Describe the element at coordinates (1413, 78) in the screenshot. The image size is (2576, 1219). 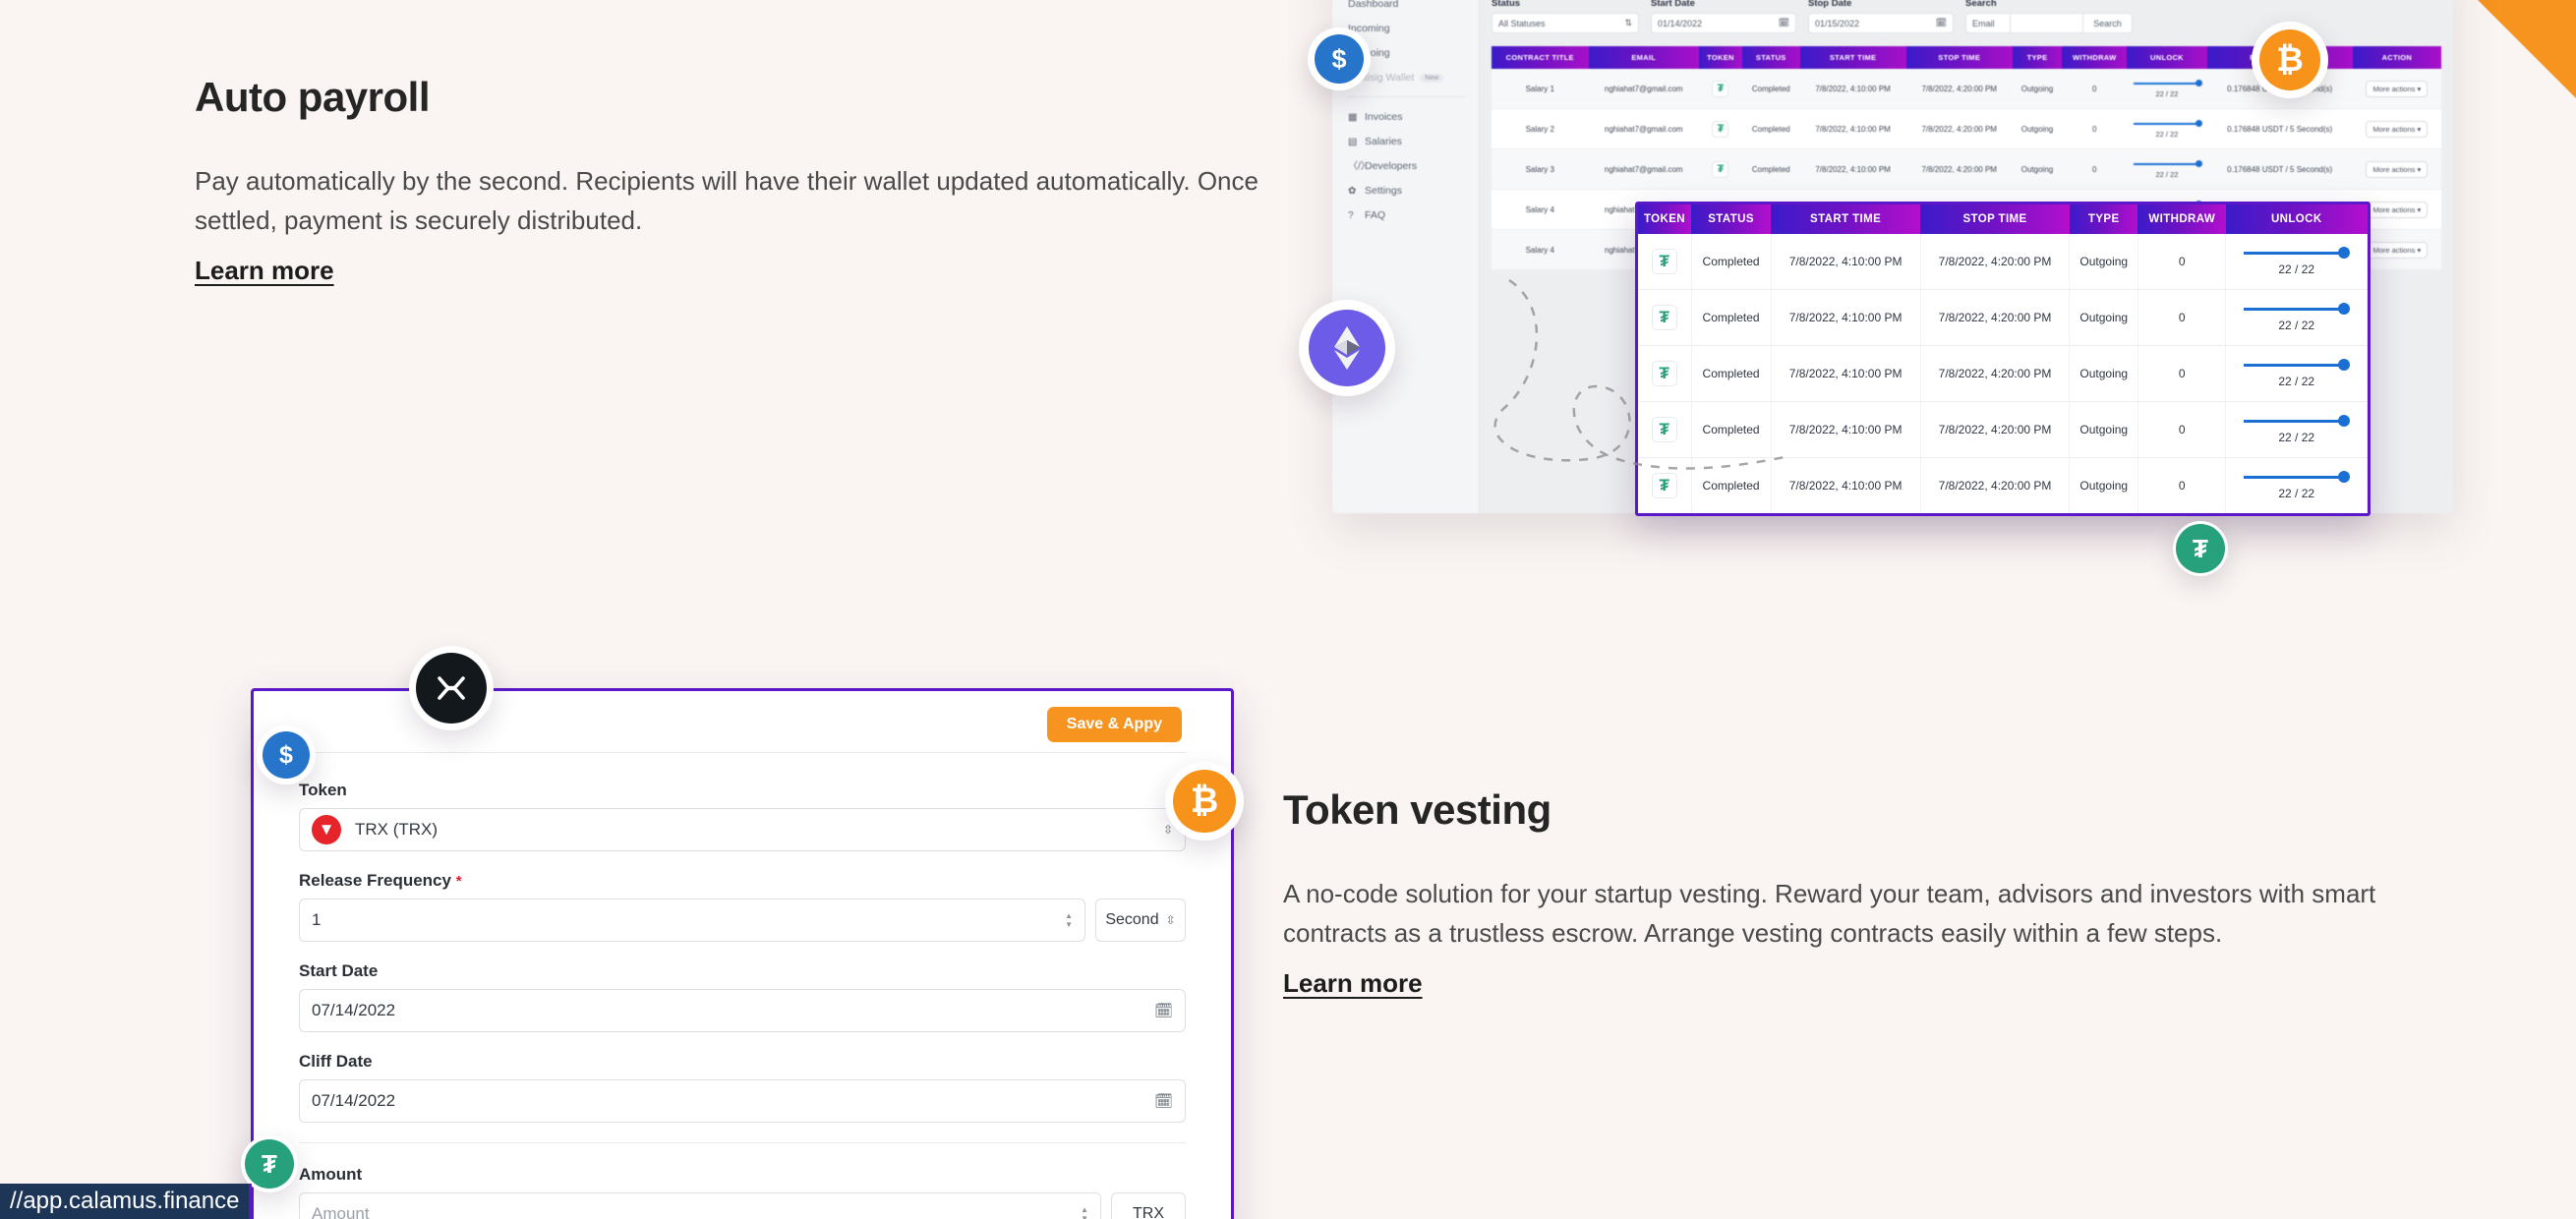
I see `sidebar-item-multisig-wallet: Multisig Wallet New` at that location.